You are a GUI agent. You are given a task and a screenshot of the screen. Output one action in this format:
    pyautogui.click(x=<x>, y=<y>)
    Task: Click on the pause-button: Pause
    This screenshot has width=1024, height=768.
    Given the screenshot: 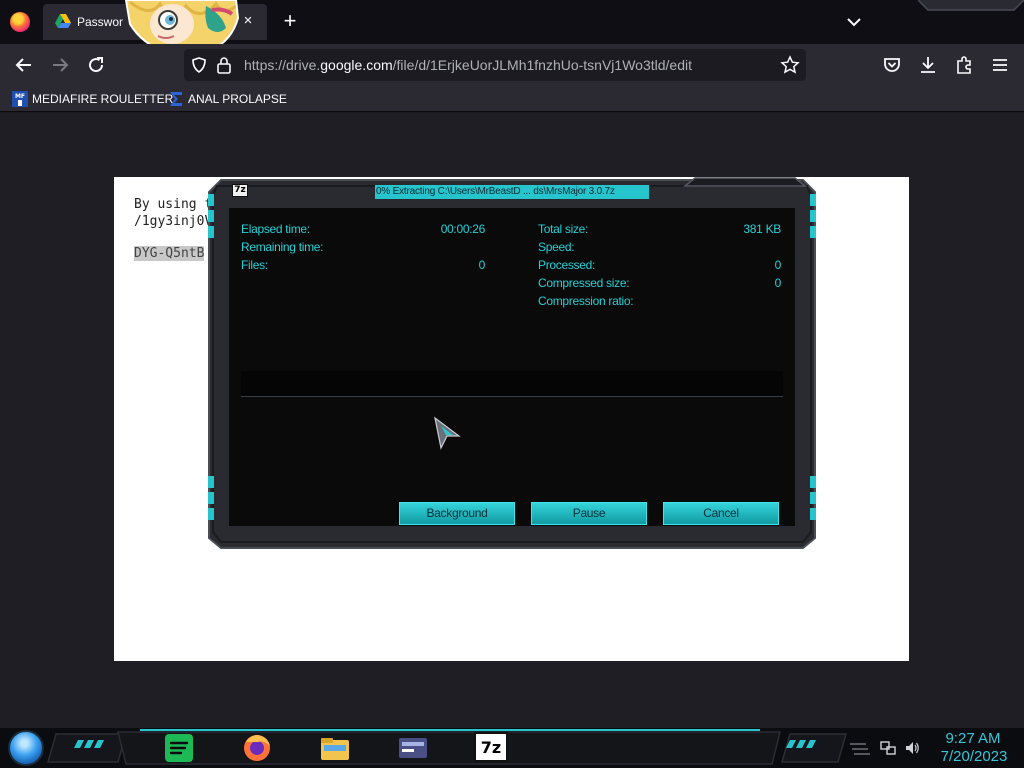 What is the action you would take?
    pyautogui.click(x=589, y=513)
    